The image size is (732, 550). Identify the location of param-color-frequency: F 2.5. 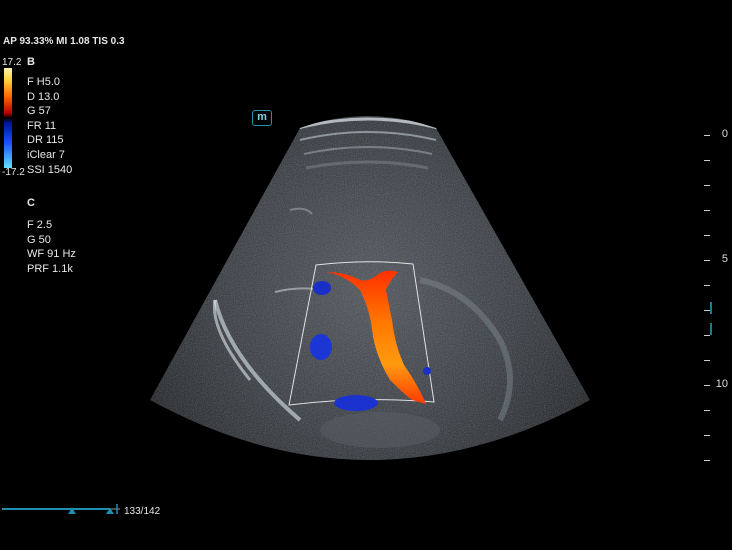
(40, 225).